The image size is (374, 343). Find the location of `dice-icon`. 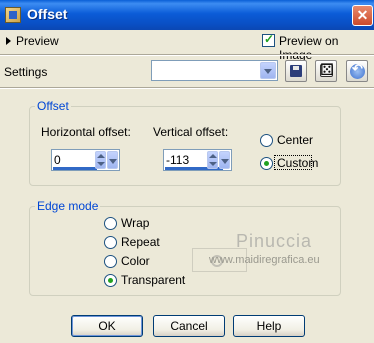

dice-icon is located at coordinates (327, 70).